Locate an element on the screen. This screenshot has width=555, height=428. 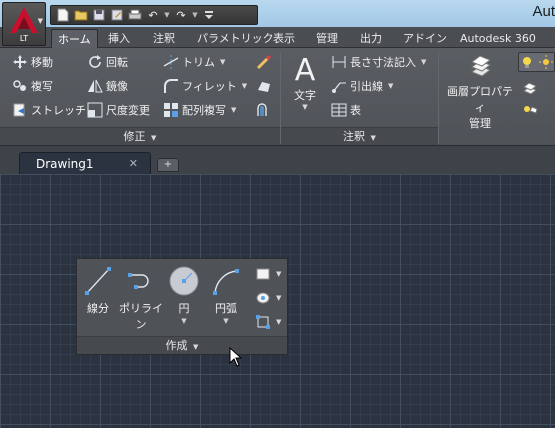
offset-button is located at coordinates (264, 110).